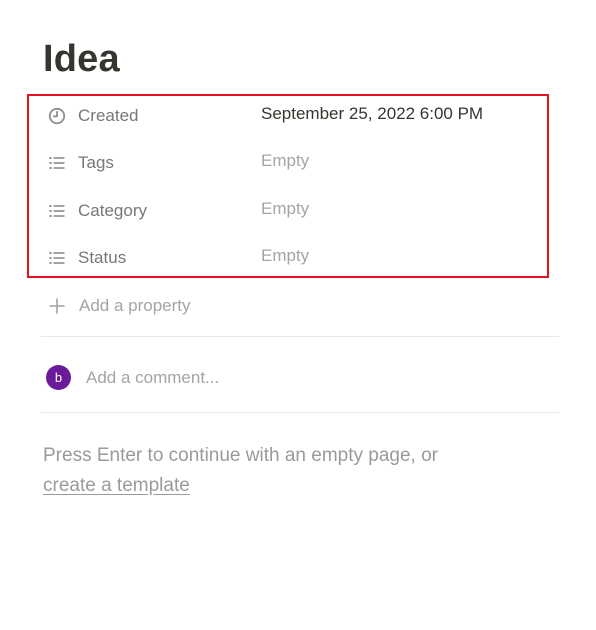 This screenshot has width=596, height=630. Describe the element at coordinates (57, 116) in the screenshot. I see `clock-icon` at that location.